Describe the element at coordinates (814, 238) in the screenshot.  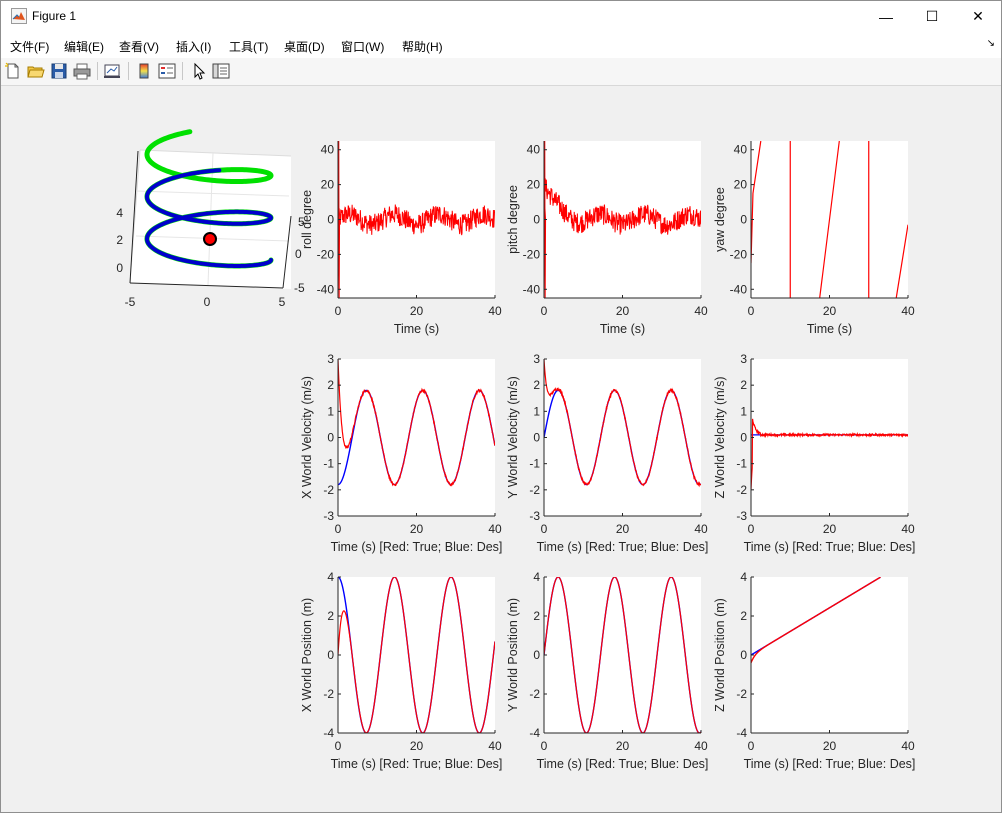
I see `chart-yaw: 40200-20-400 20 40Time (s)yaw degree` at that location.